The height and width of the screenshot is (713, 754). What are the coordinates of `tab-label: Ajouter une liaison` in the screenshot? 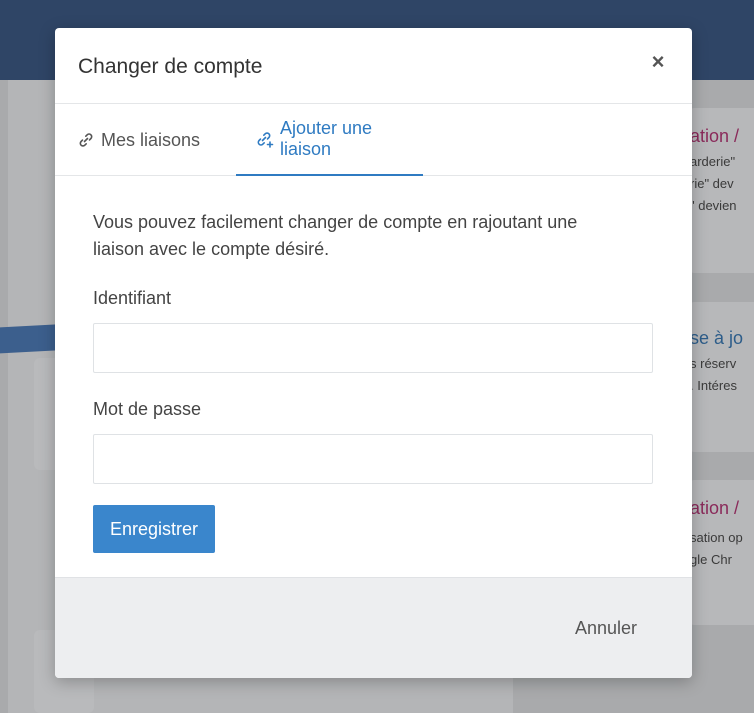 It's located at (326, 138).